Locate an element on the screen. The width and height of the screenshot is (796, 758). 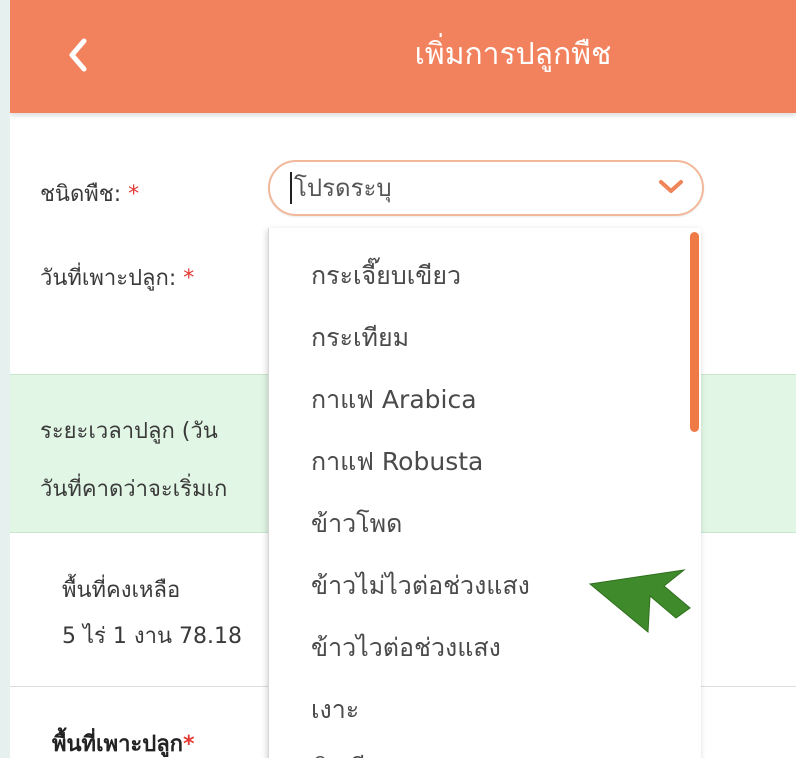
dropdown-option: ข้าวไวต่อช่วงแสง is located at coordinates (406, 648).